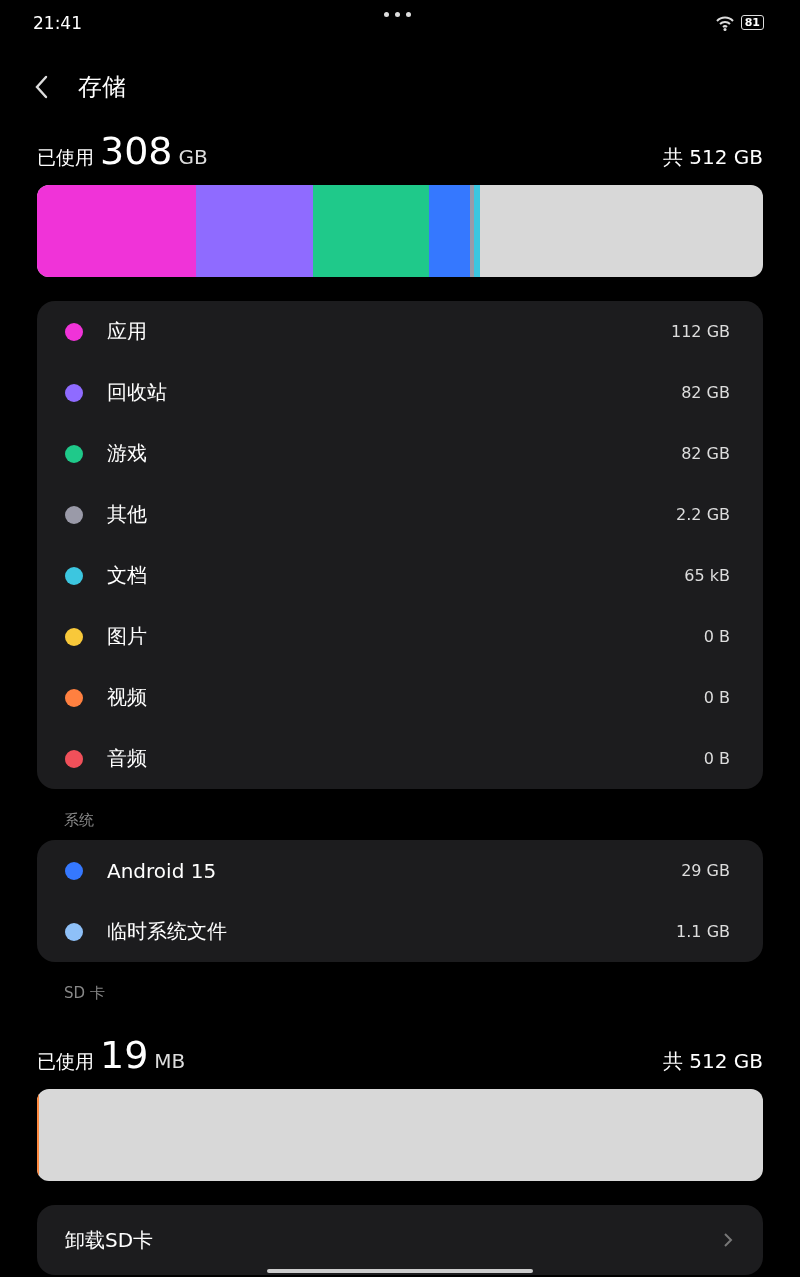 This screenshot has height=1277, width=800. What do you see at coordinates (728, 1240) in the screenshot?
I see `chevron-right-icon` at bounding box center [728, 1240].